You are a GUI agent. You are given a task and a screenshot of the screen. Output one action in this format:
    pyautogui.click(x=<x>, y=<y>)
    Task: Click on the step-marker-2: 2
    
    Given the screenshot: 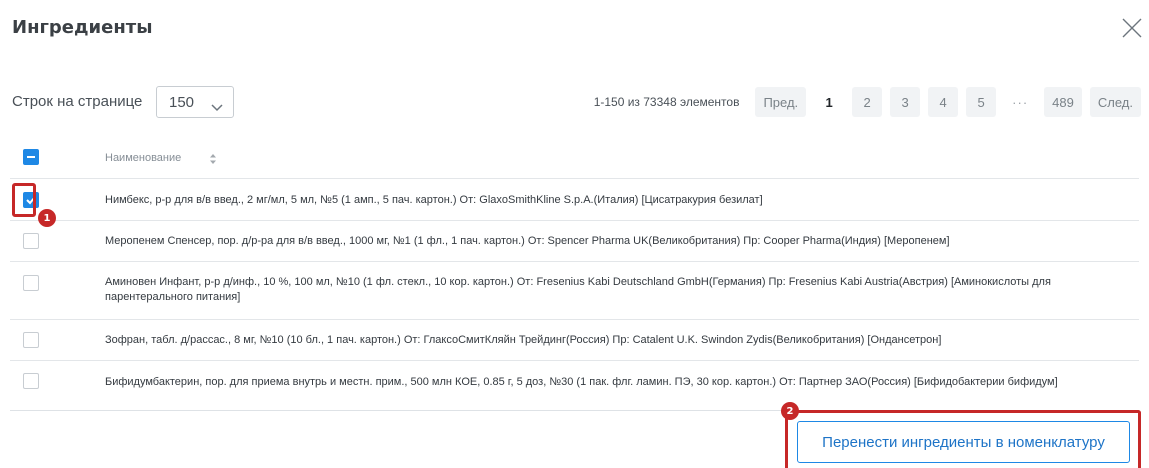 What is the action you would take?
    pyautogui.click(x=790, y=411)
    